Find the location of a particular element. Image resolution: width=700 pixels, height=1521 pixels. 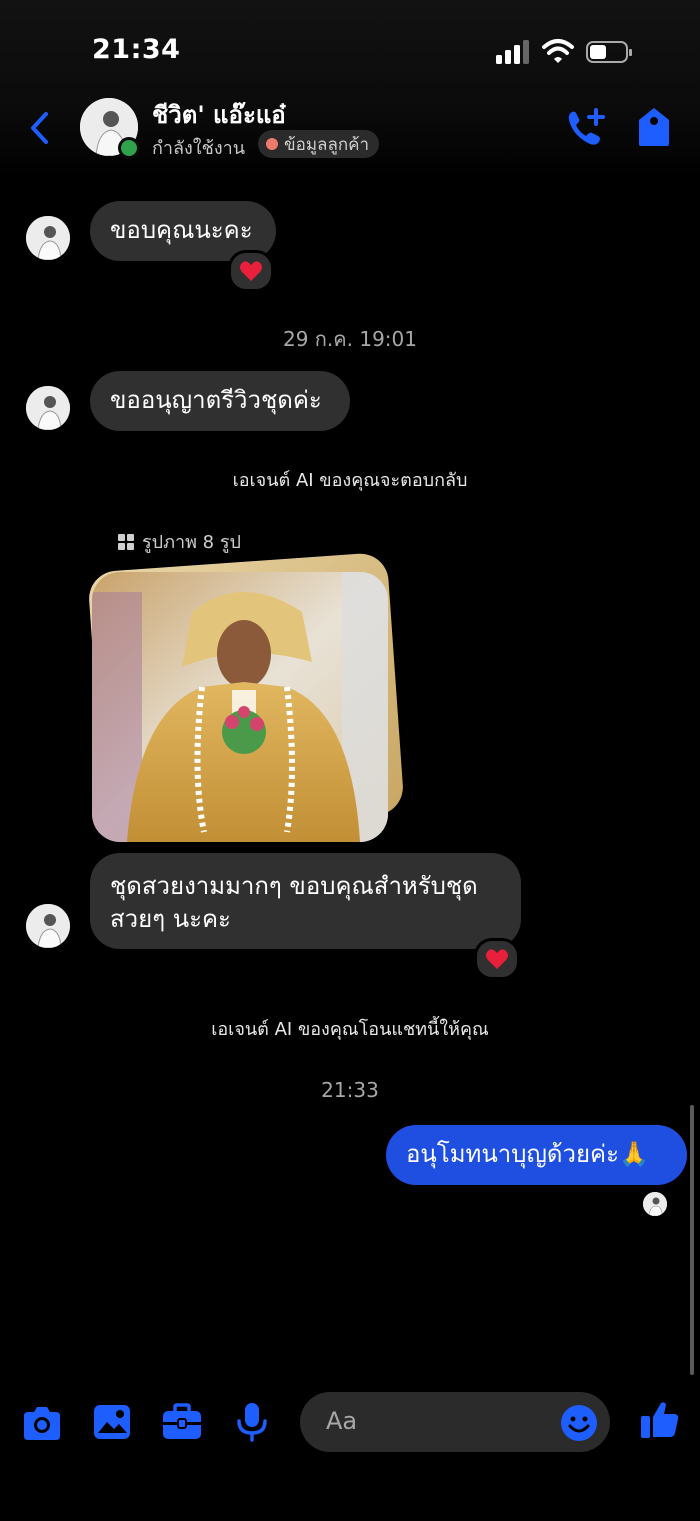

scrollbar is located at coordinates (692, 1240).